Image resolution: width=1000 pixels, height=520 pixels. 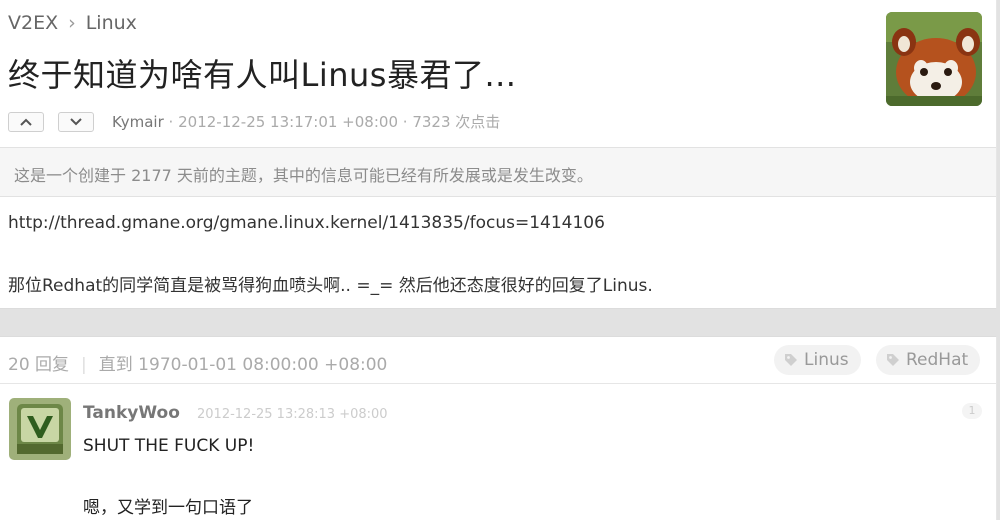 I want to click on outdated-notice-text: 这是一个创建于 2177 天前的主题，其中的信息可能已经有所发展或是发生改变。, so click(x=303, y=175).